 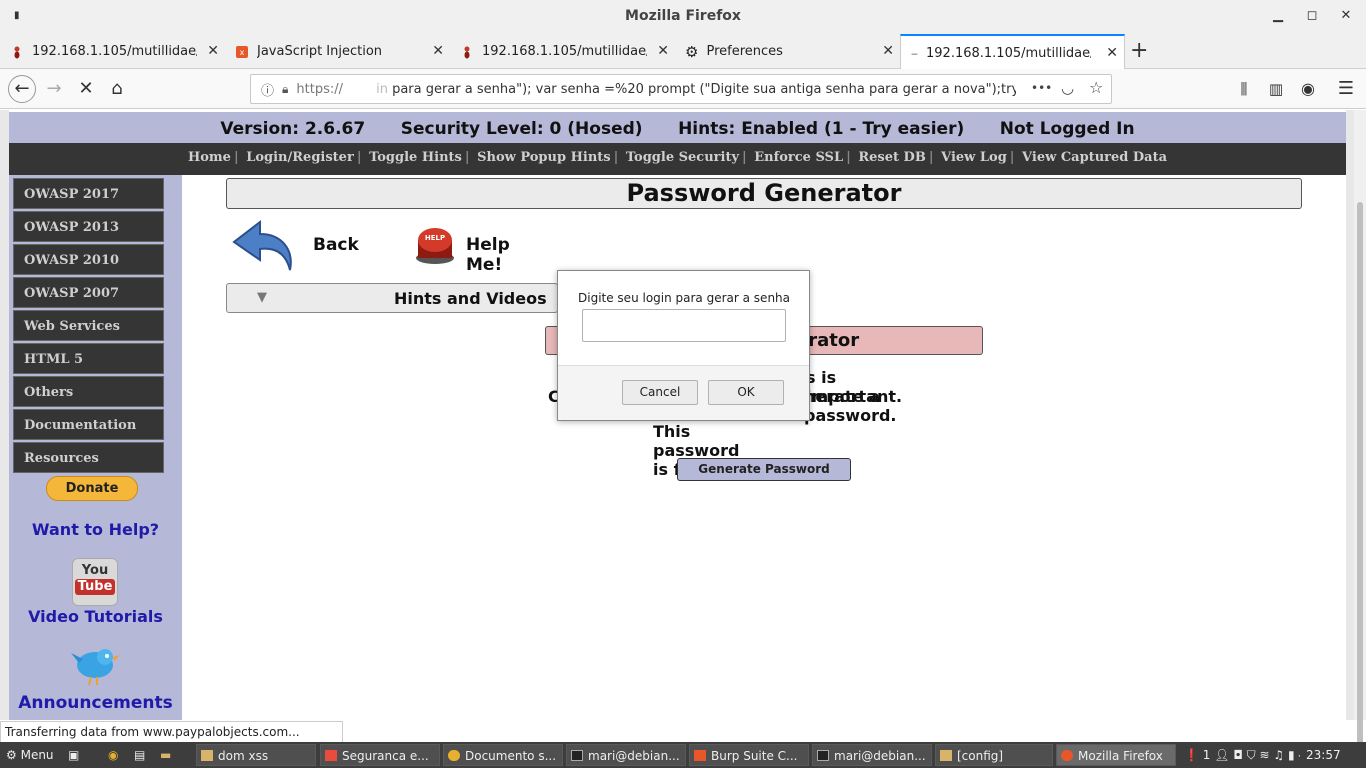 What do you see at coordinates (1336, 755) in the screenshot?
I see `clock: 23:57` at bounding box center [1336, 755].